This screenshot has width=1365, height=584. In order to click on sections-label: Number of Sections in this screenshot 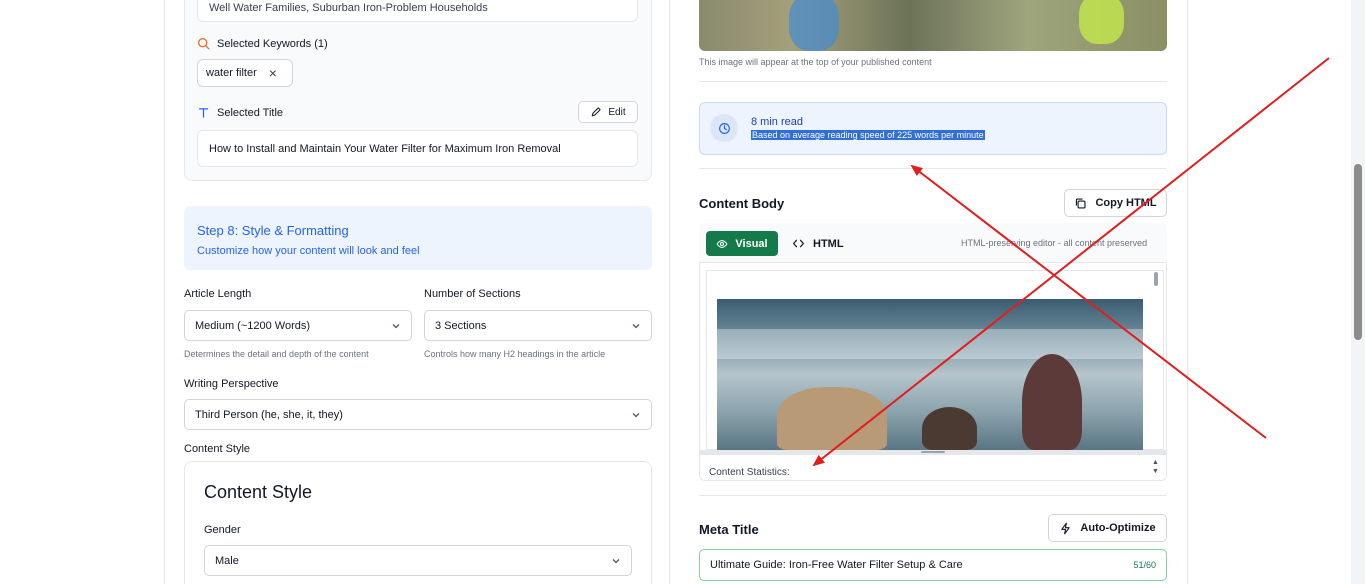, I will do `click(472, 294)`.